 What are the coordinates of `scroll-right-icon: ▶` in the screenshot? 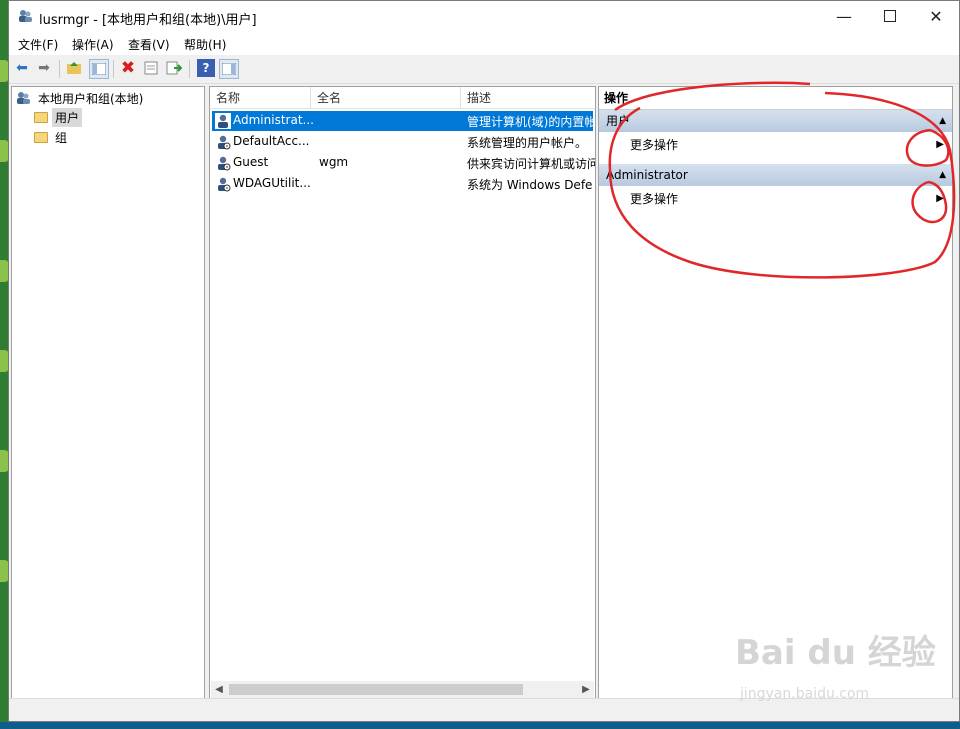 It's located at (586, 689).